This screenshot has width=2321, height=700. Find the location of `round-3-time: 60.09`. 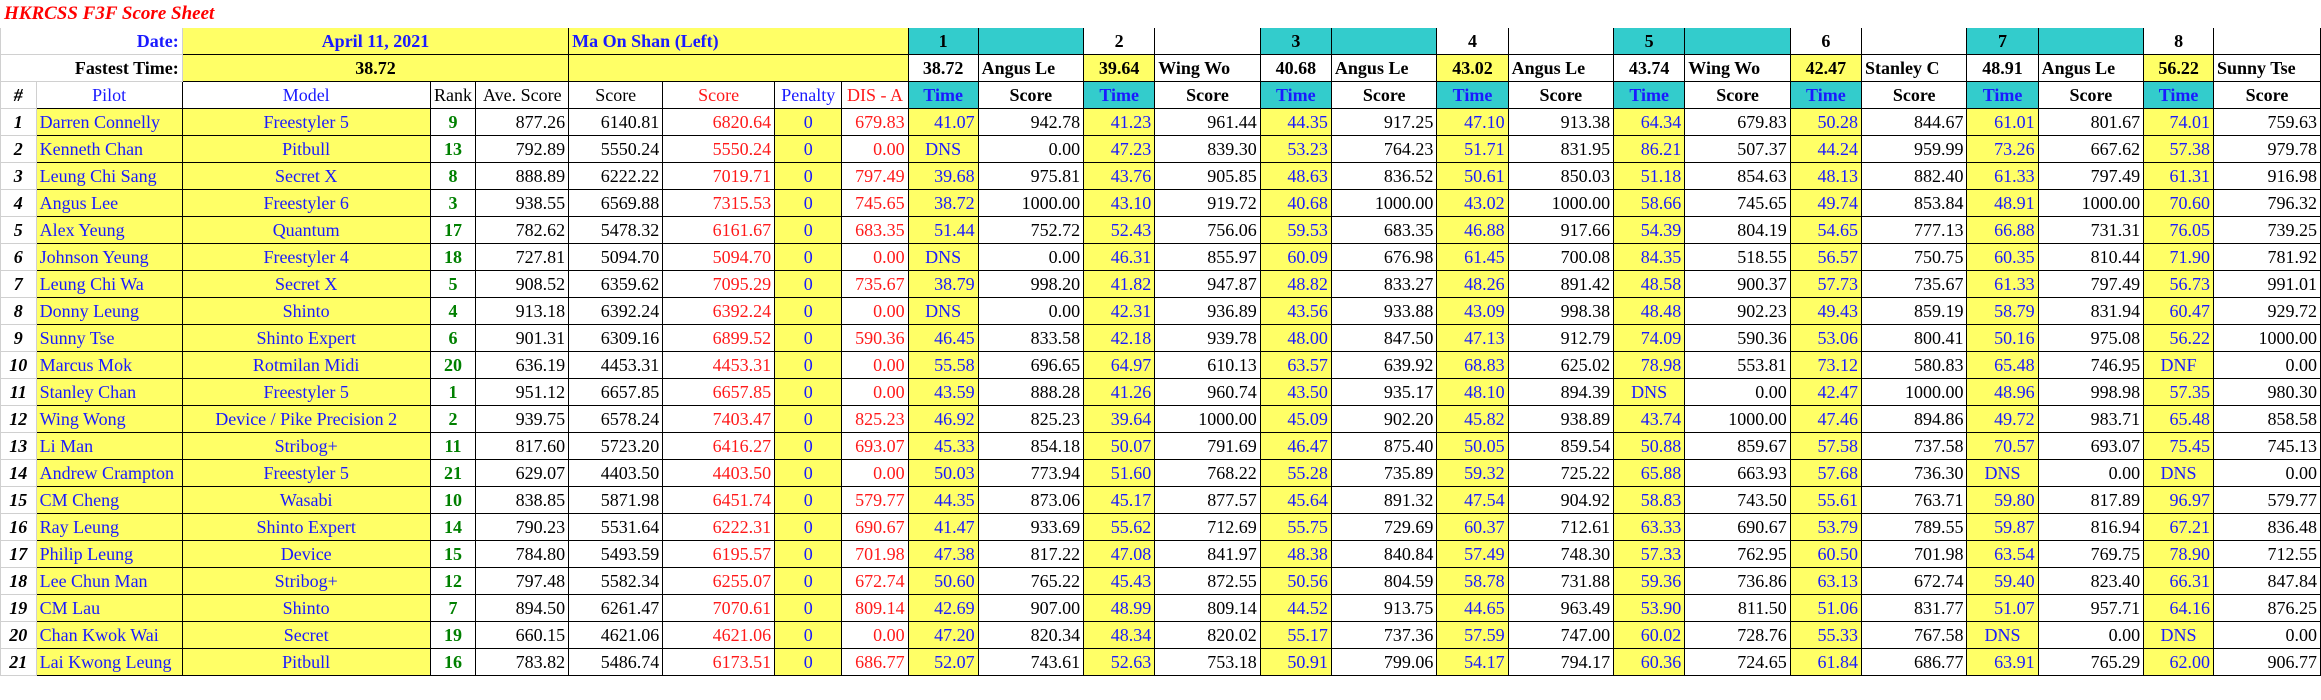

round-3-time: 60.09 is located at coordinates (1295, 257).